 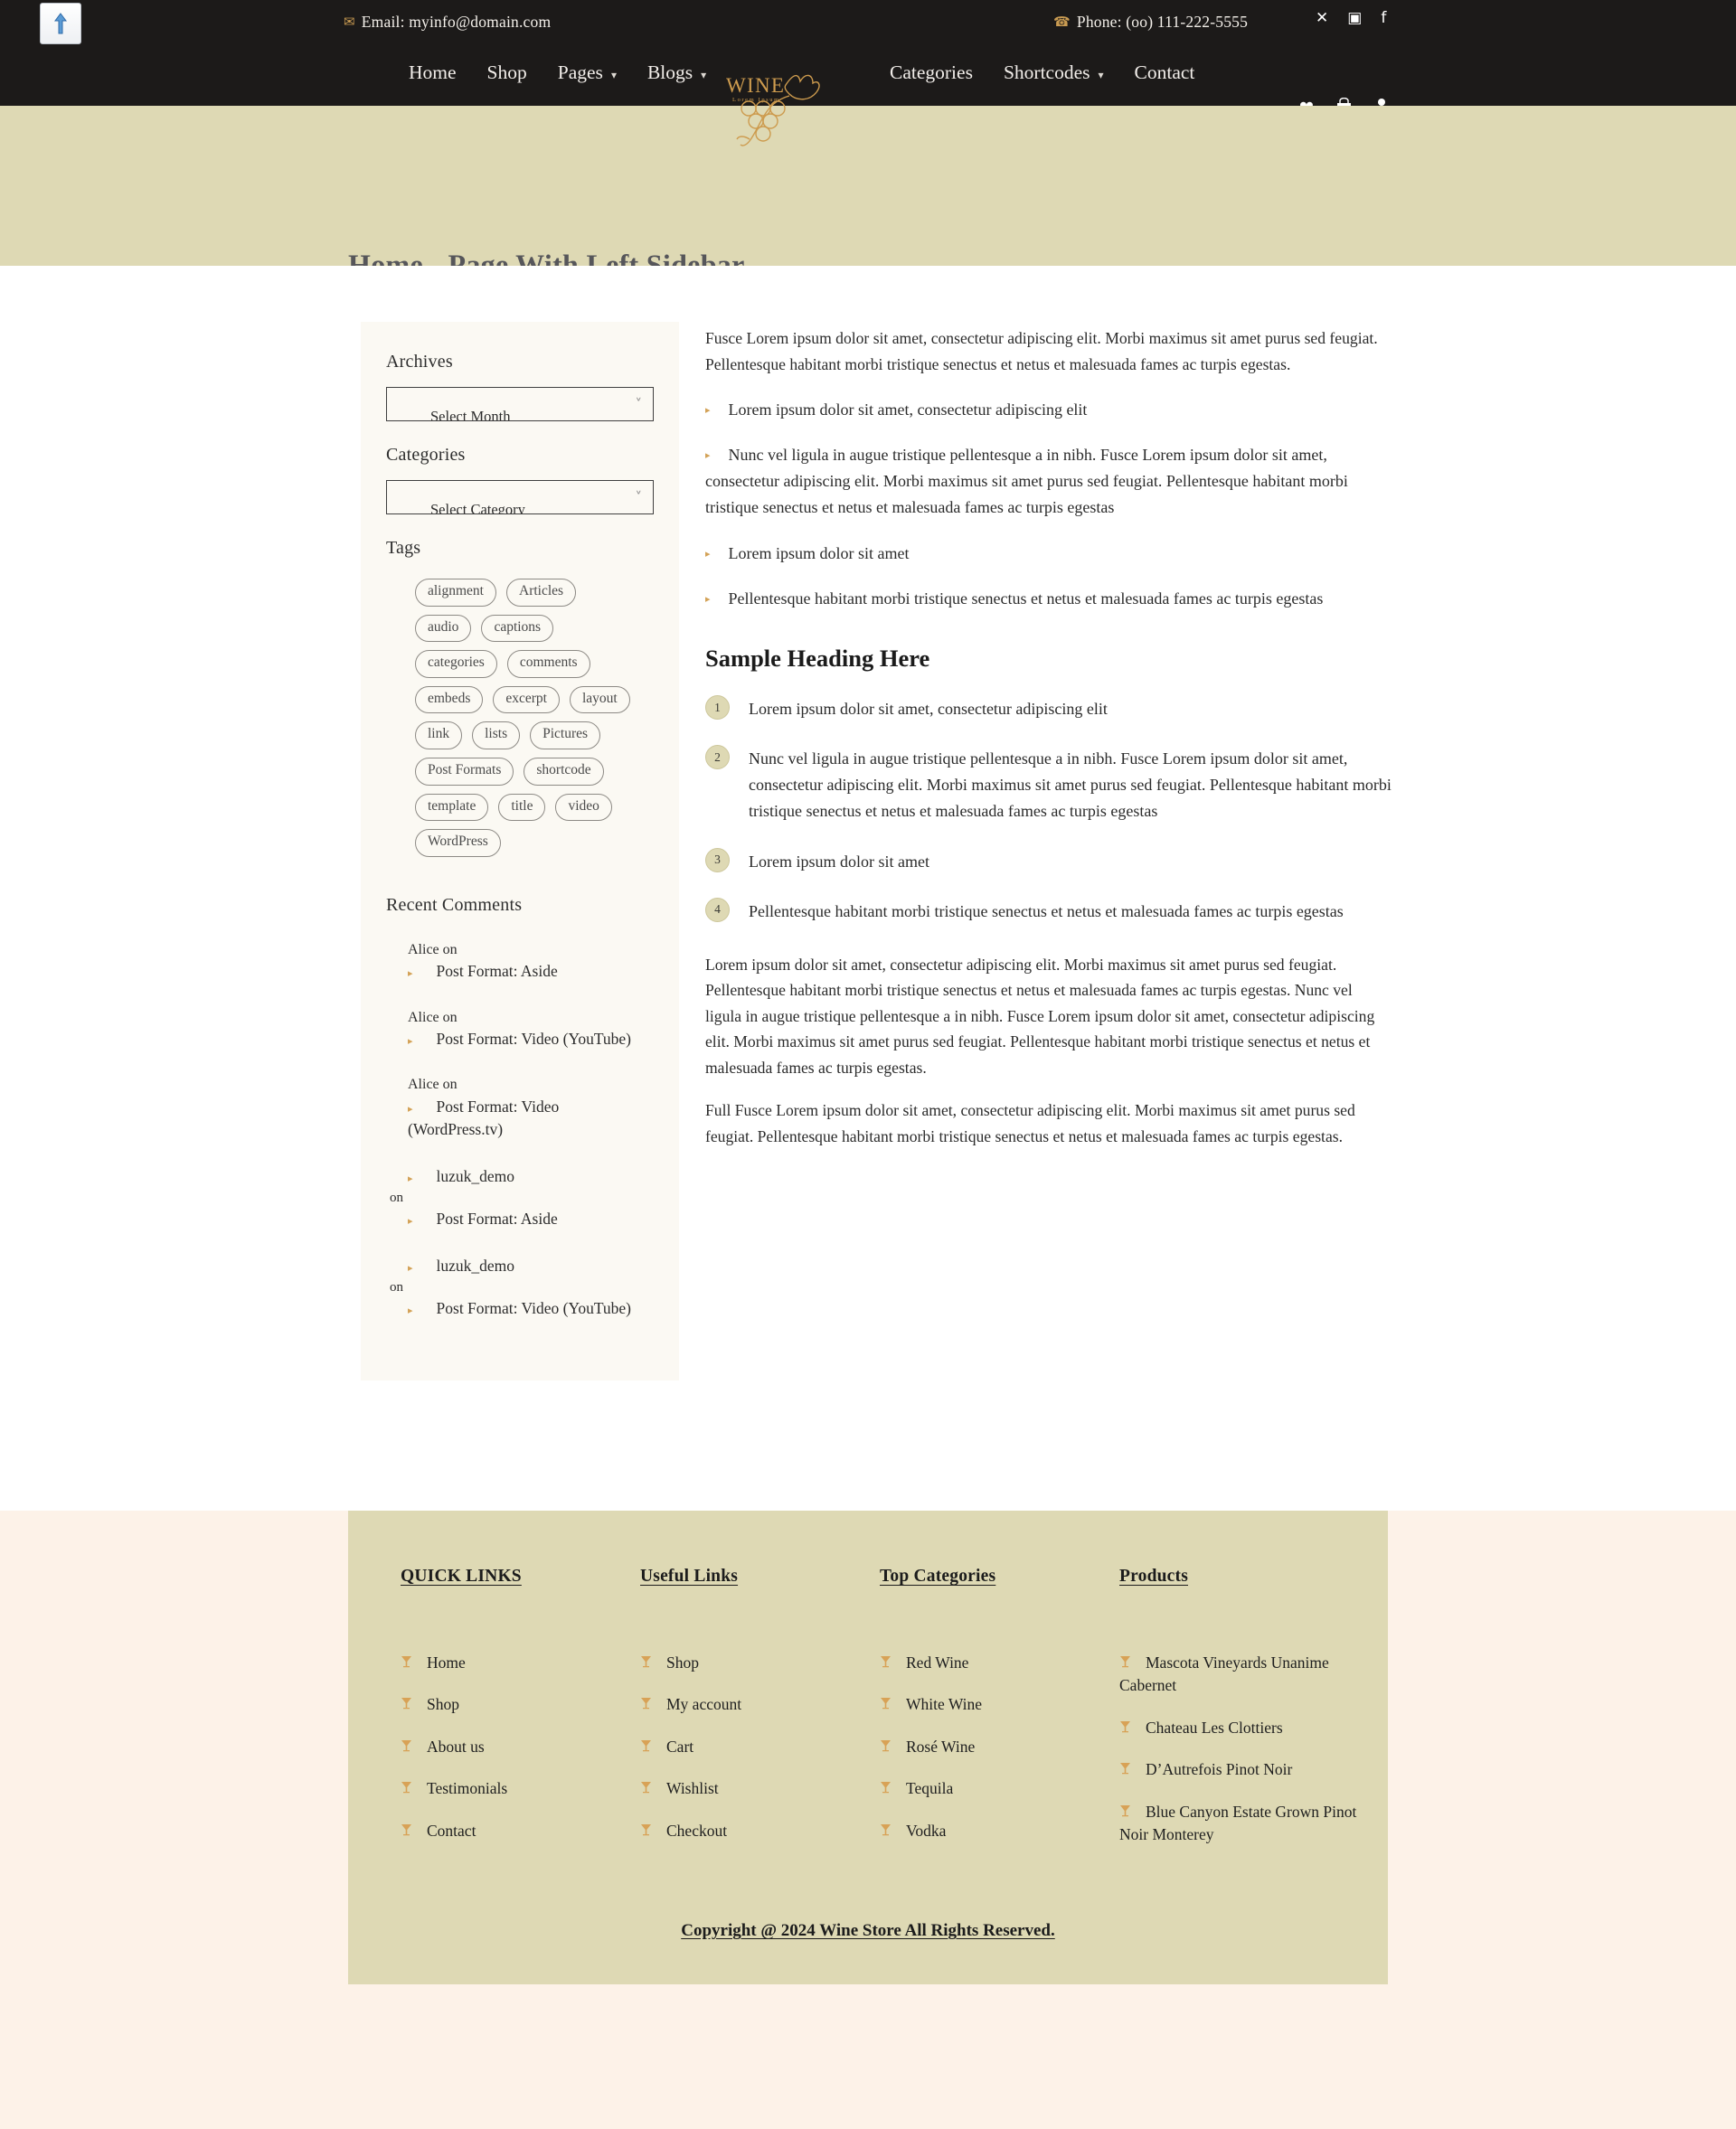 I want to click on instagram-icon: ▣, so click(x=1355, y=18).